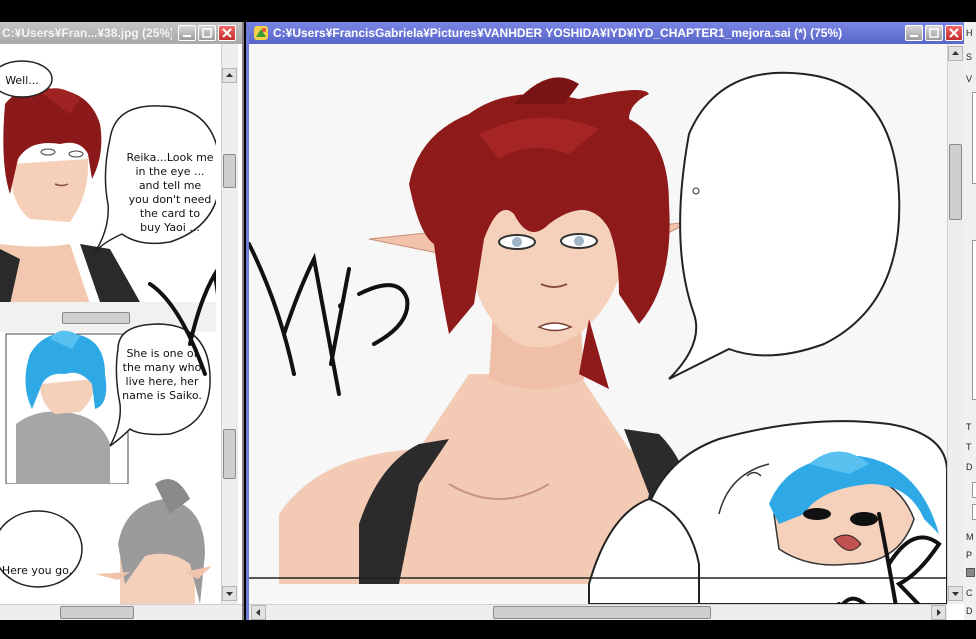 This screenshot has width=976, height=639. What do you see at coordinates (162, 381) in the screenshot?
I see `bubble-line: live here, her` at bounding box center [162, 381].